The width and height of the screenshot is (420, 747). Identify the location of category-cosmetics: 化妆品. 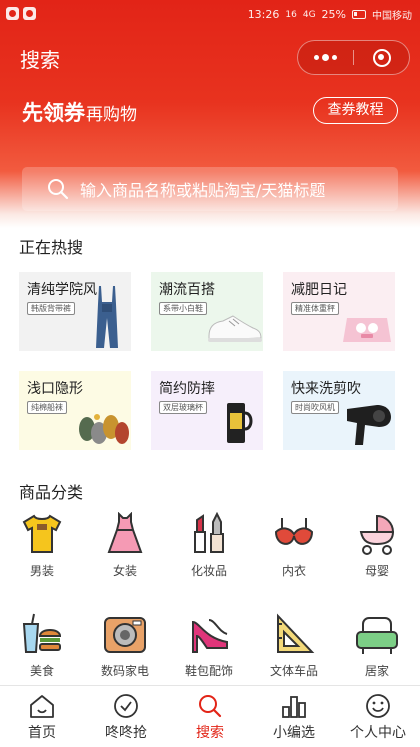
(209, 552).